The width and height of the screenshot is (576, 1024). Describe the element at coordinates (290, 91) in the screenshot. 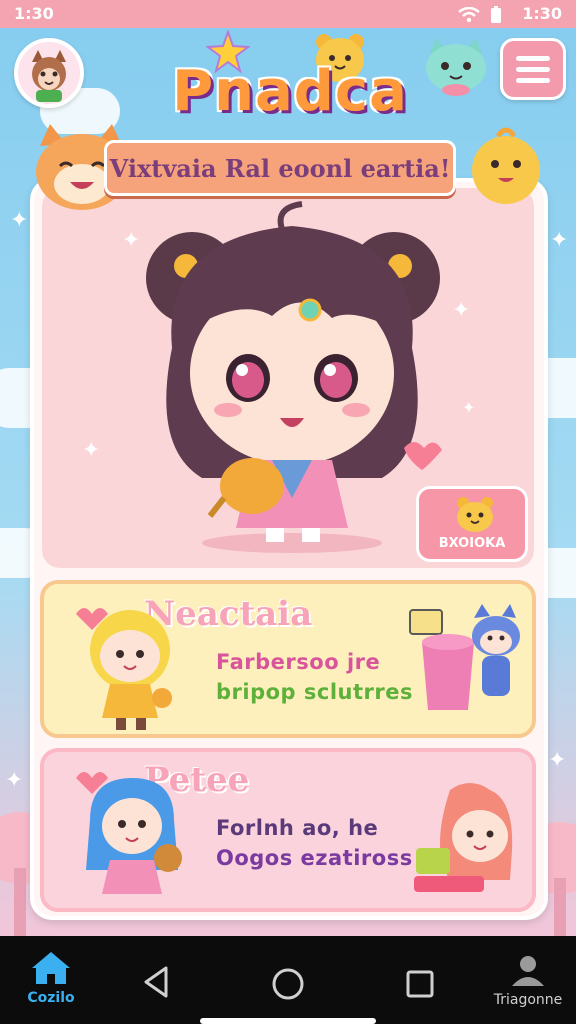

I see `app-title: Pnadca` at that location.